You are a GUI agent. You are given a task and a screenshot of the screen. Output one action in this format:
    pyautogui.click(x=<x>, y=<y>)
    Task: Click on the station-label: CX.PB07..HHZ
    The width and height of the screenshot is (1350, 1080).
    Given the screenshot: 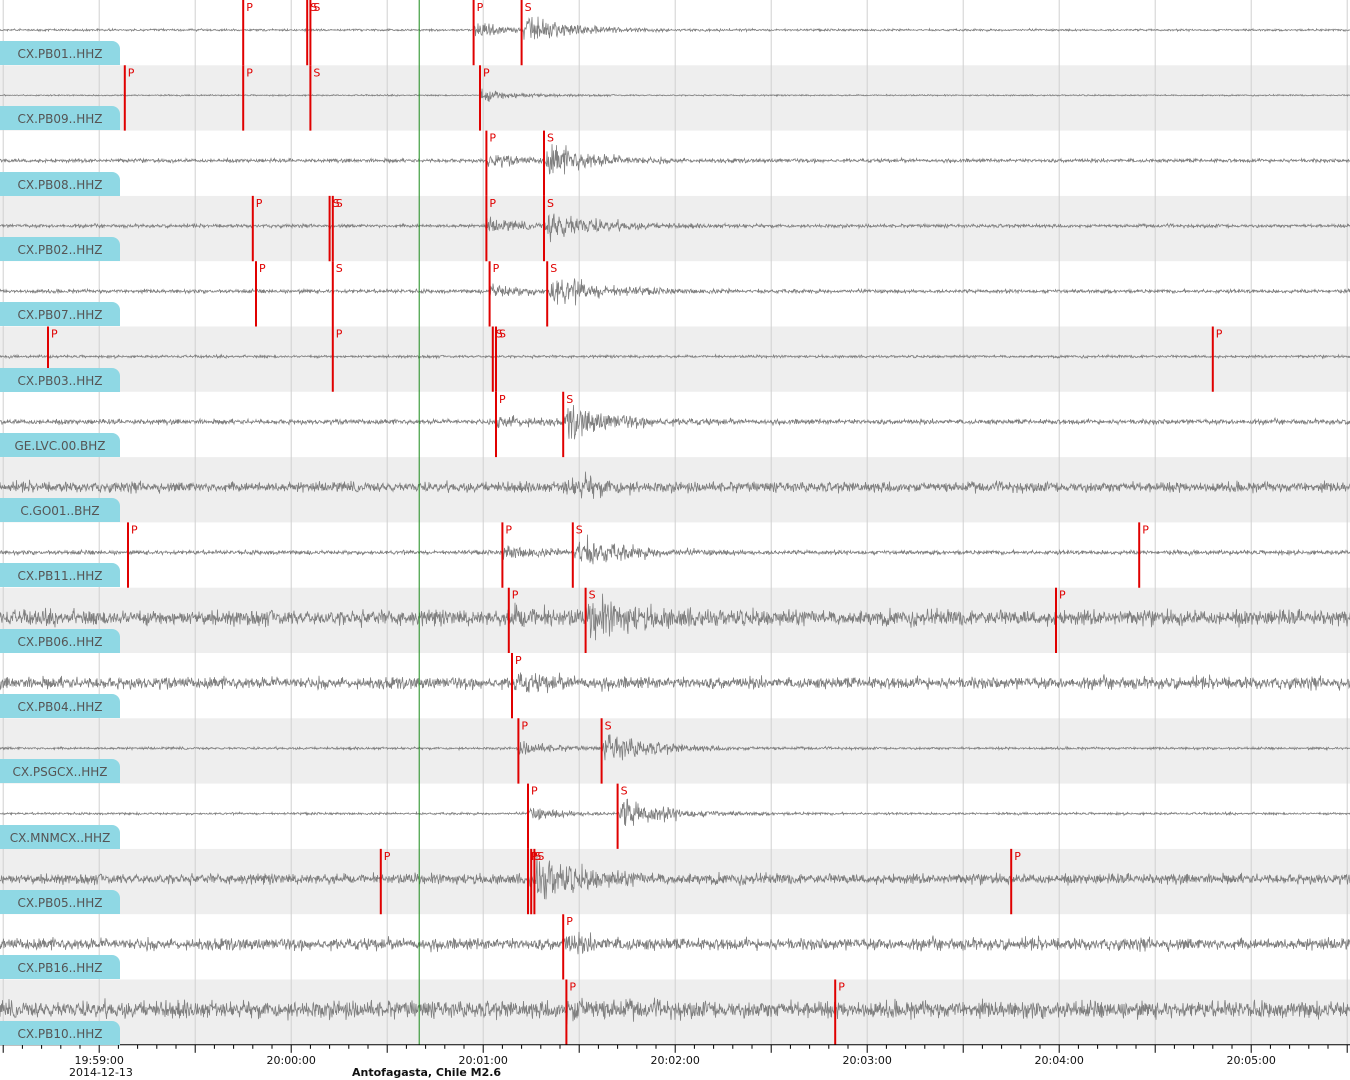 What is the action you would take?
    pyautogui.click(x=60, y=314)
    